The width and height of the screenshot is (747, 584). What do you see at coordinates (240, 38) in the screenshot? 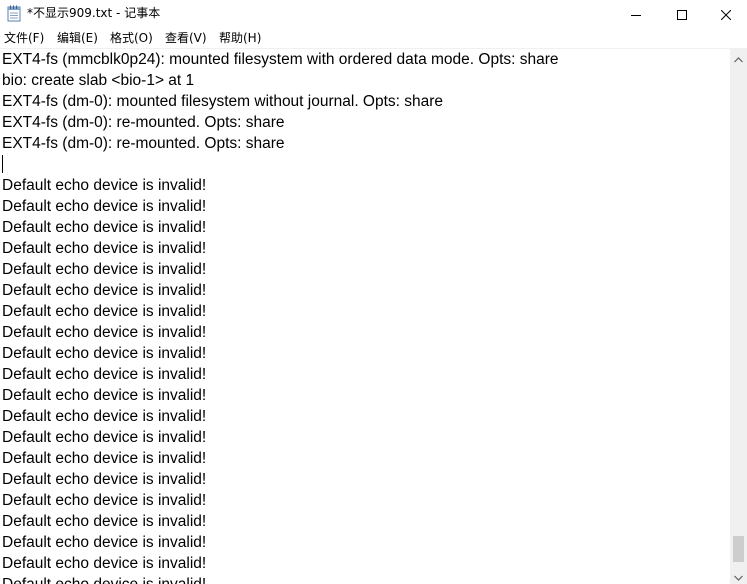
I see `menu-help: 帮助(H)` at bounding box center [240, 38].